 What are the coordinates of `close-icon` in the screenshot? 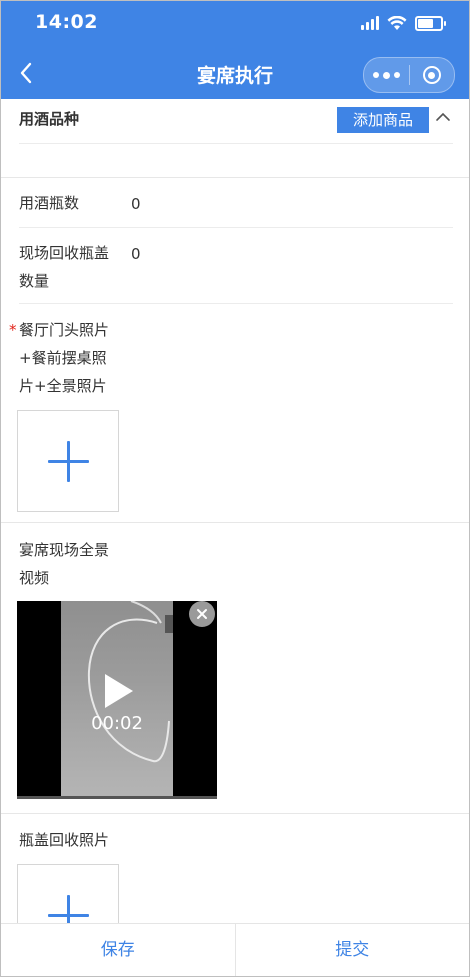 It's located at (202, 614).